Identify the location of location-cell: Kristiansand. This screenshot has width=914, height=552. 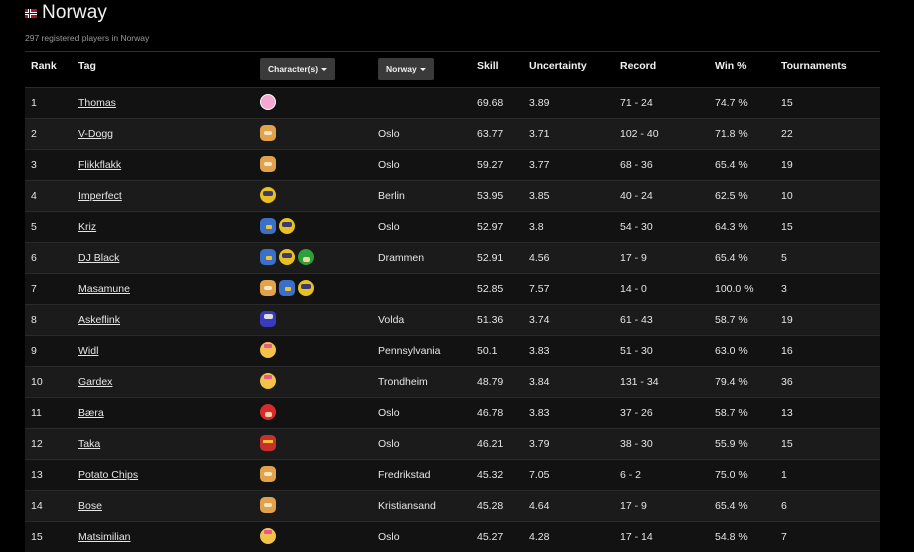
(407, 506).